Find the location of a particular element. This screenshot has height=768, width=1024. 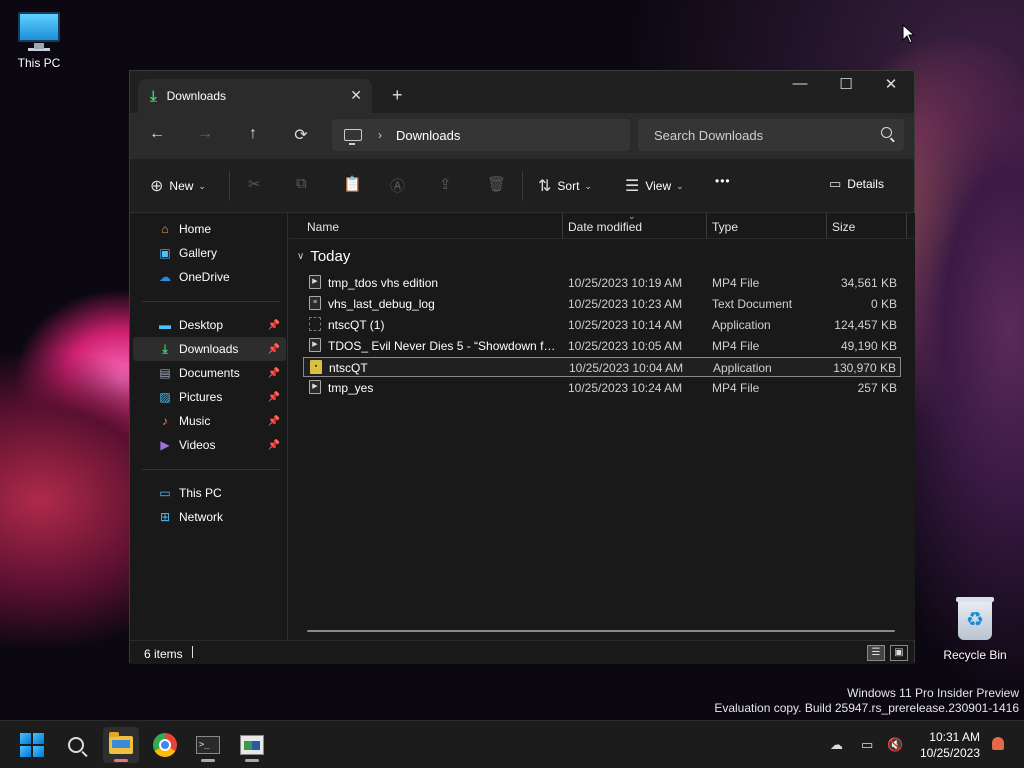

refresh-button: ⟳ is located at coordinates (301, 135).